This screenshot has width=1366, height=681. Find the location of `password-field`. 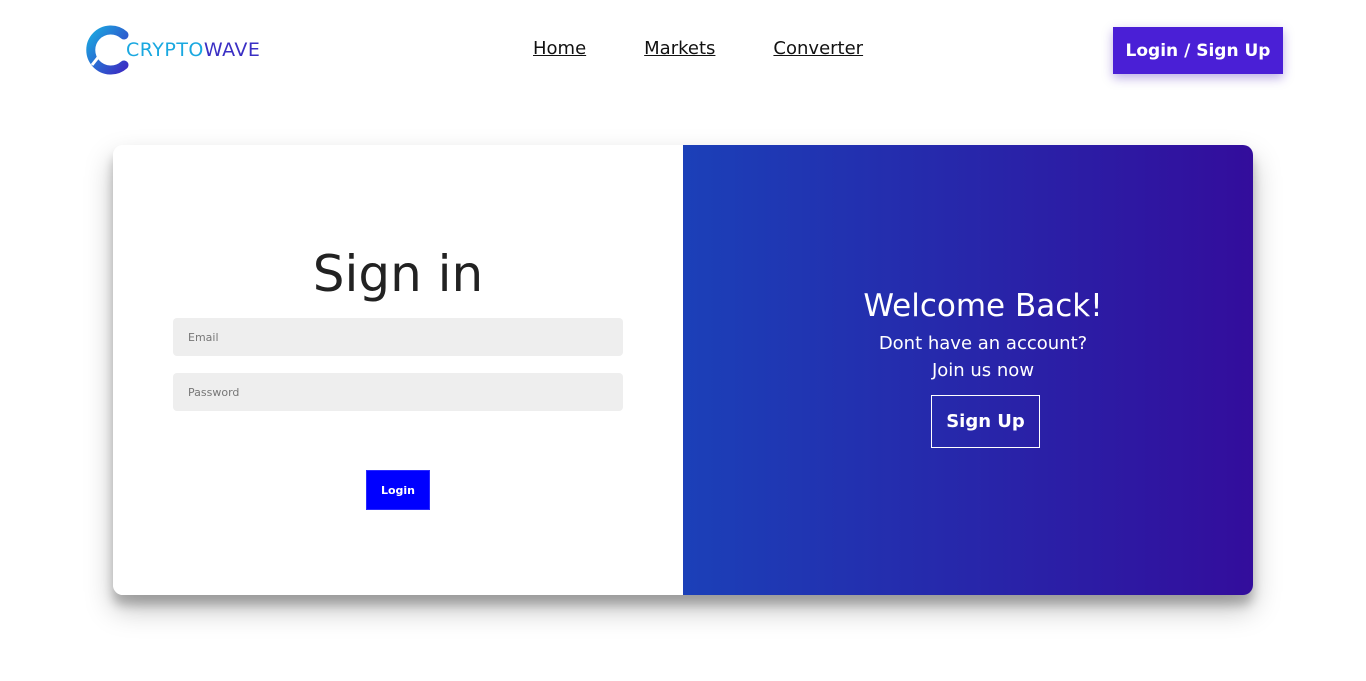

password-field is located at coordinates (398, 392).